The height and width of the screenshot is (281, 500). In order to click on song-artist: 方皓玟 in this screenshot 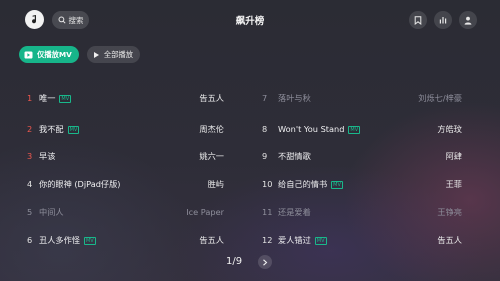, I will do `click(449, 129)`.